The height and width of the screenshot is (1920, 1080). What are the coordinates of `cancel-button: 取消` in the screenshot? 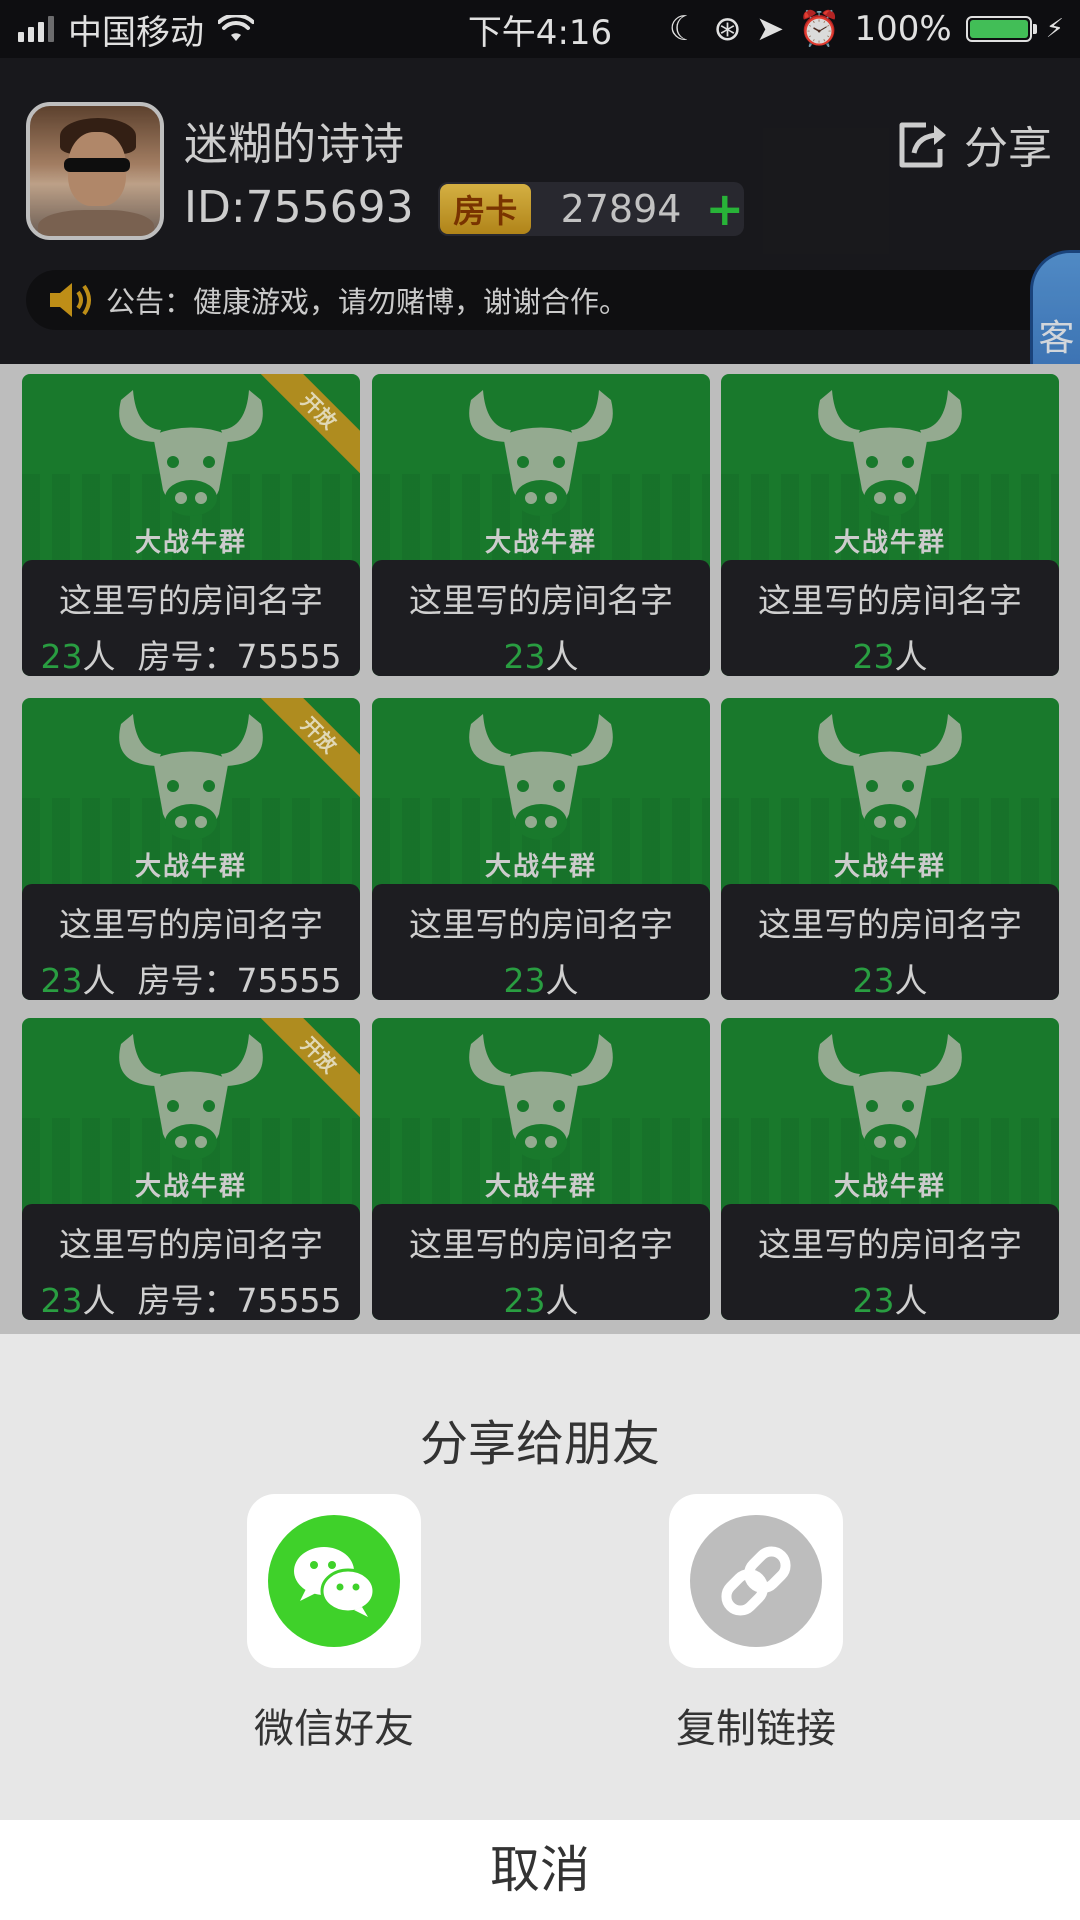 It's located at (540, 1870).